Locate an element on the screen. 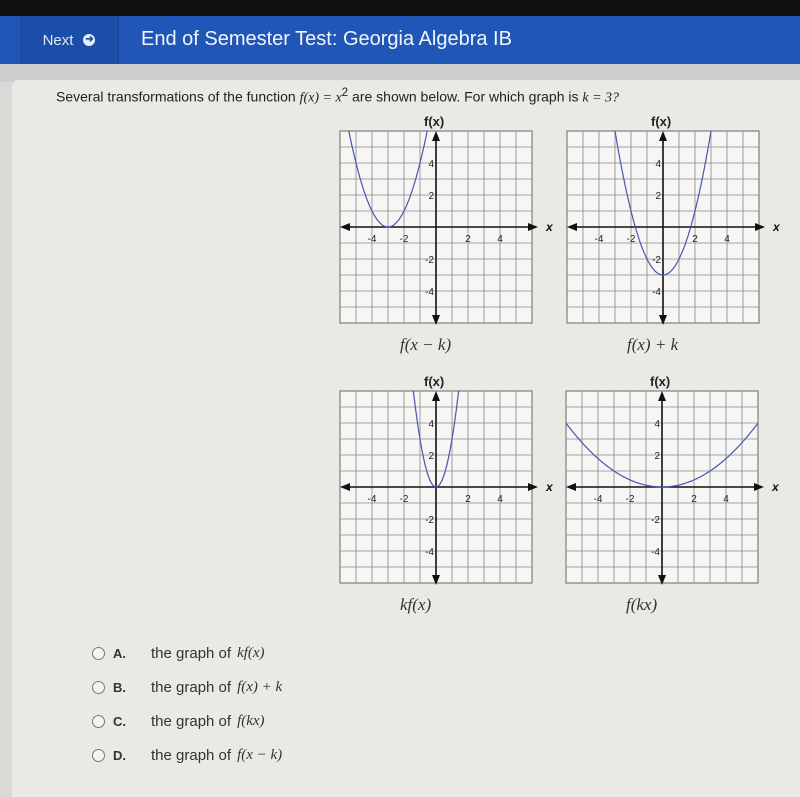 This screenshot has height=797, width=800. next-button: Next ➜ is located at coordinates (69, 40).